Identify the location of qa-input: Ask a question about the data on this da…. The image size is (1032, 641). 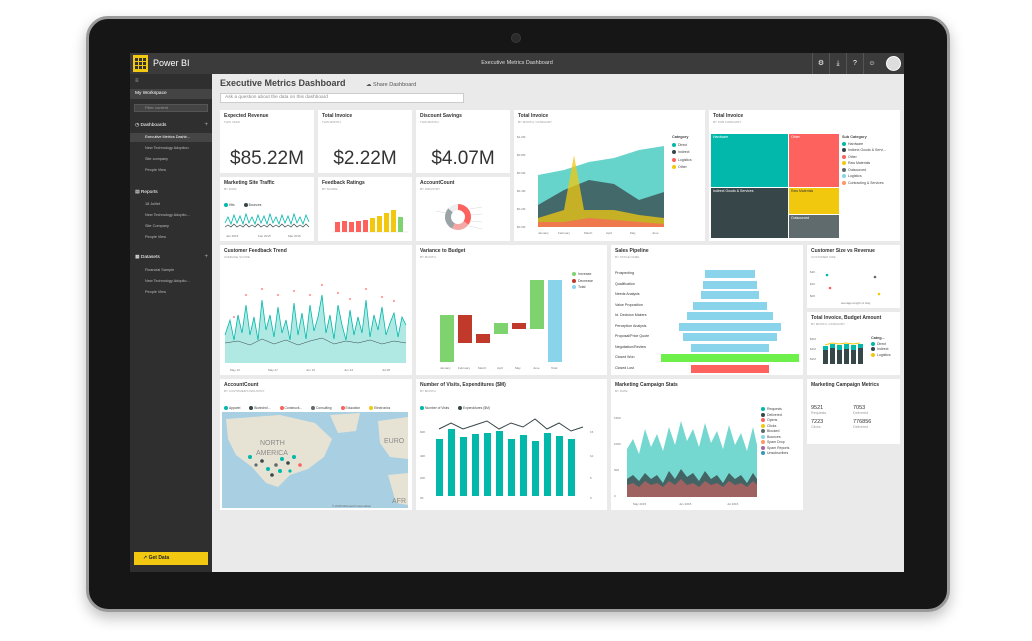
(342, 98).